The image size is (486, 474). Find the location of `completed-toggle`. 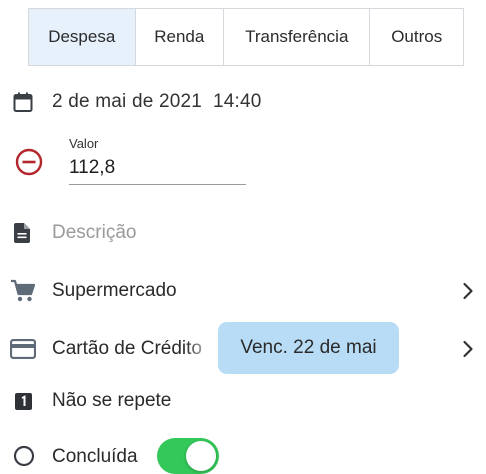

completed-toggle is located at coordinates (188, 456).